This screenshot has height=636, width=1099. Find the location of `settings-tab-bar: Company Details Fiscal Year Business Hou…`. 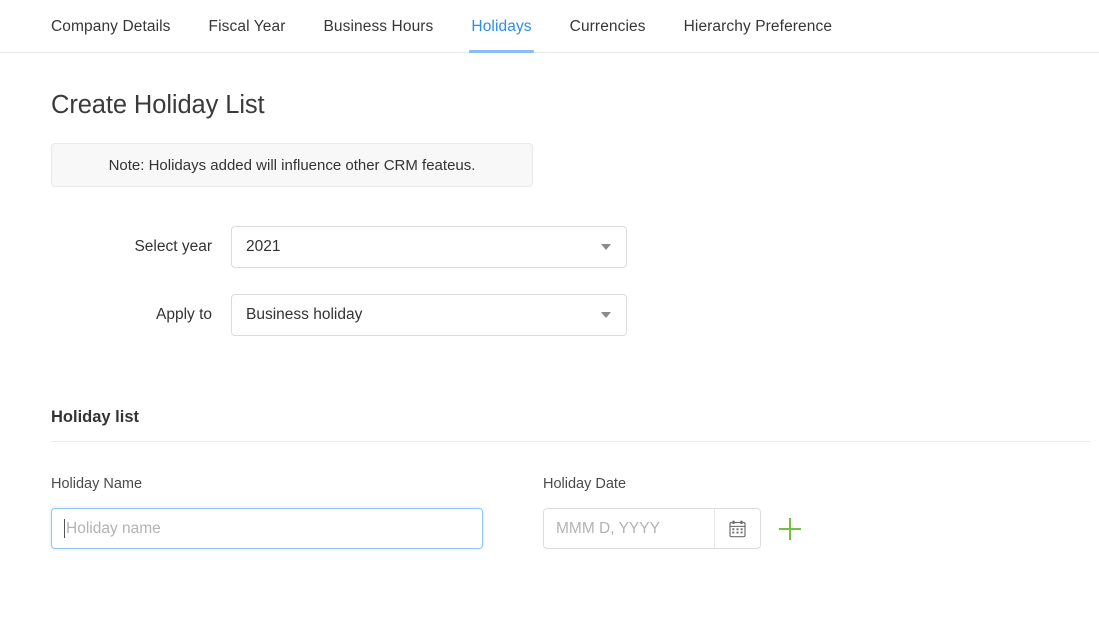

settings-tab-bar: Company Details Fiscal Year Business Hou… is located at coordinates (549, 26).